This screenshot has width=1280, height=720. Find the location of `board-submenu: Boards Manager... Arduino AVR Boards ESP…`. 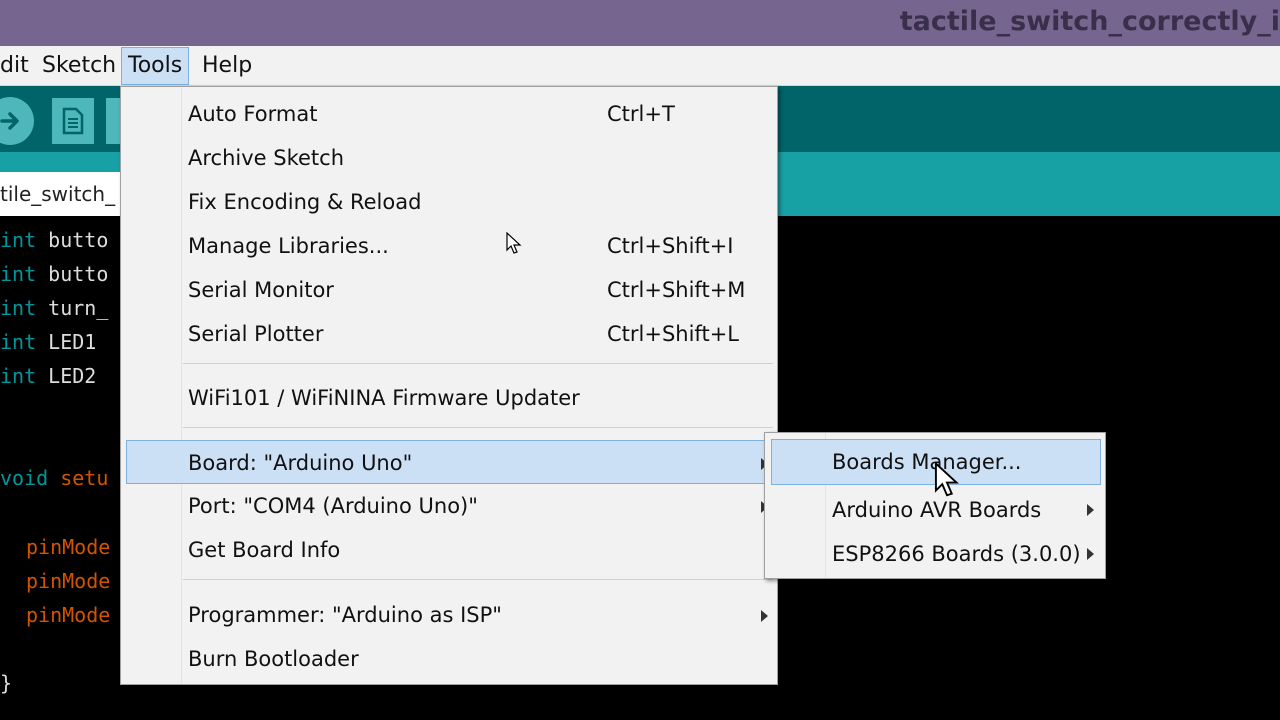

board-submenu: Boards Manager... Arduino AVR Boards ESP… is located at coordinates (935, 505).